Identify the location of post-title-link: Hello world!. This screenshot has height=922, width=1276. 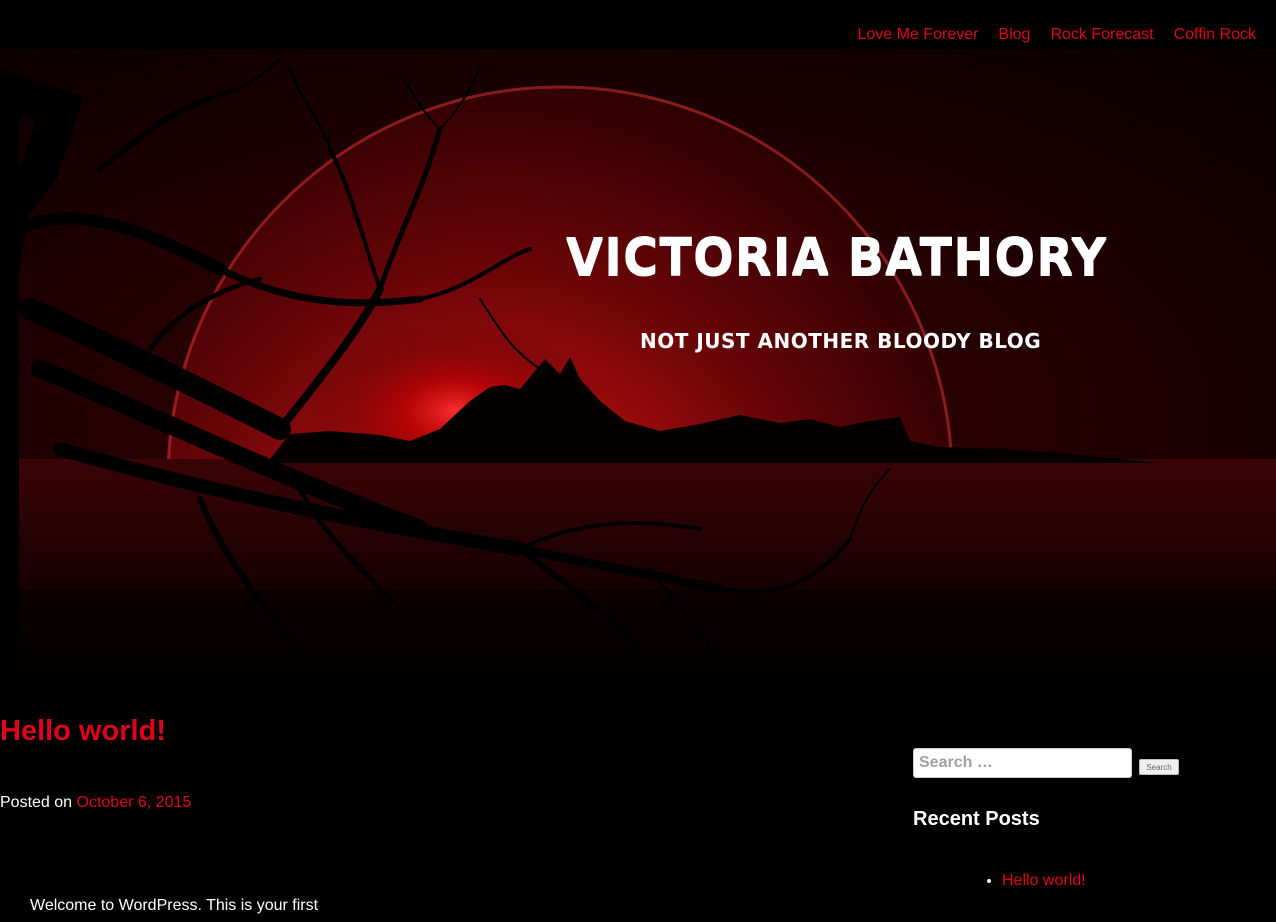
(83, 731).